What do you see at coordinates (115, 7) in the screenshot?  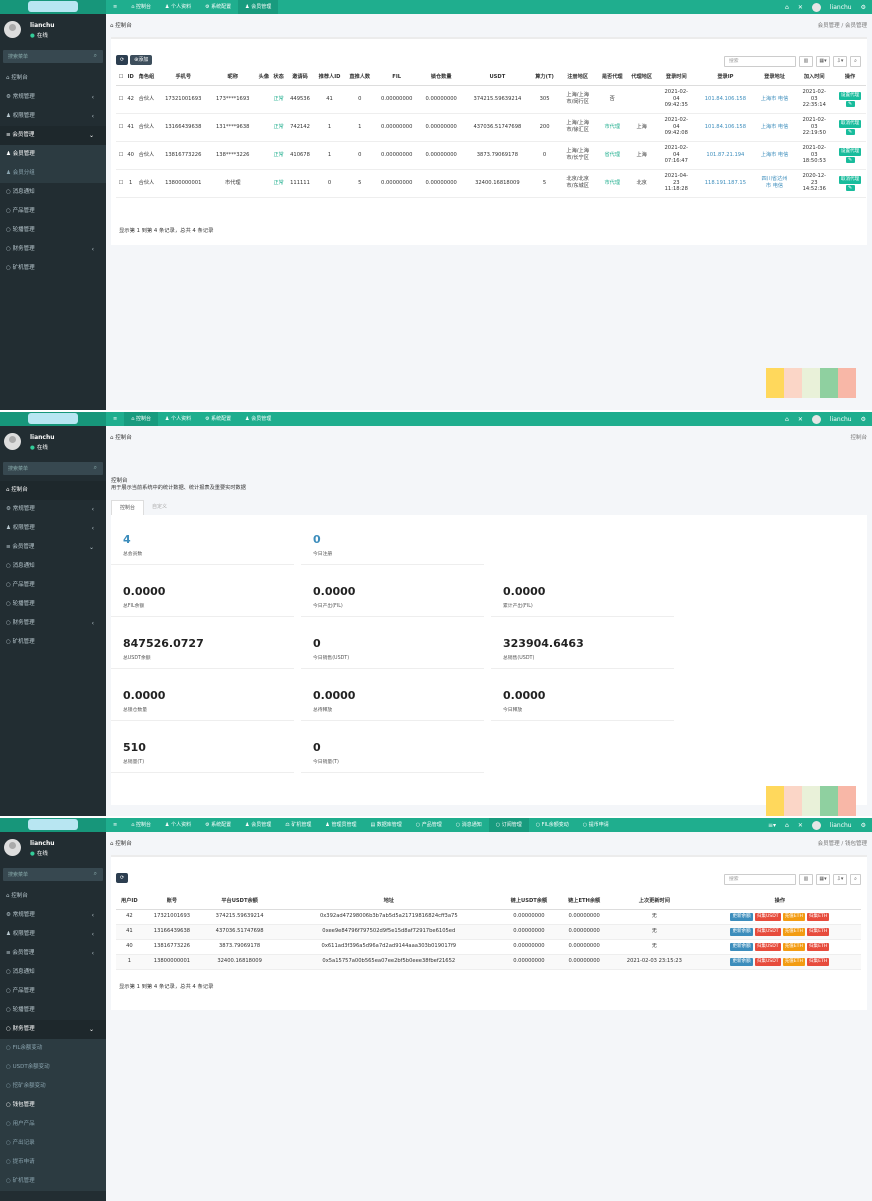 I see `menu-toggle-button: ≡` at bounding box center [115, 7].